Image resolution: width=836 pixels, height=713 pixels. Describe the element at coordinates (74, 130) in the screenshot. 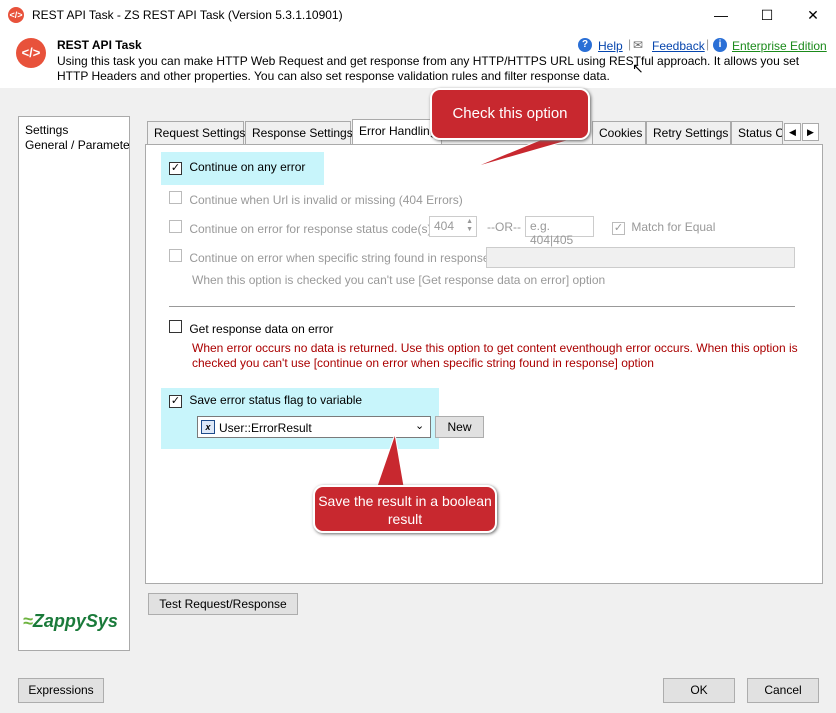

I see `sidebar-item-settings: Settings` at that location.